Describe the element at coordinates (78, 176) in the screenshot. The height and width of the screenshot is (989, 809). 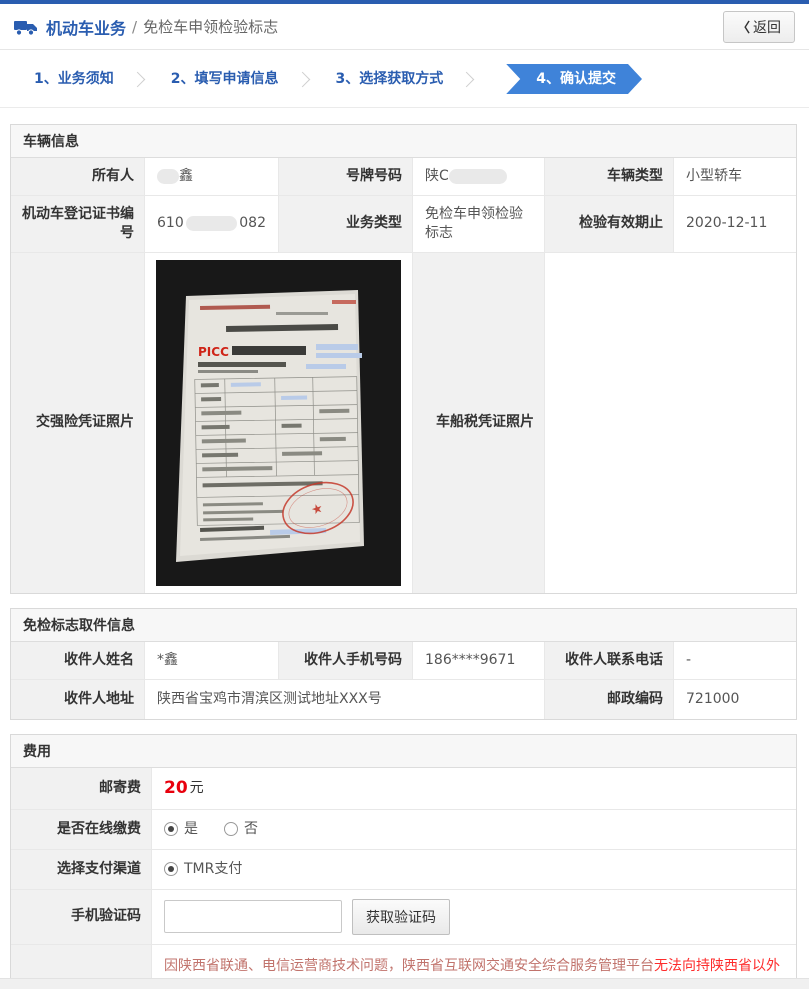
I see `owner-label: 所有人` at that location.